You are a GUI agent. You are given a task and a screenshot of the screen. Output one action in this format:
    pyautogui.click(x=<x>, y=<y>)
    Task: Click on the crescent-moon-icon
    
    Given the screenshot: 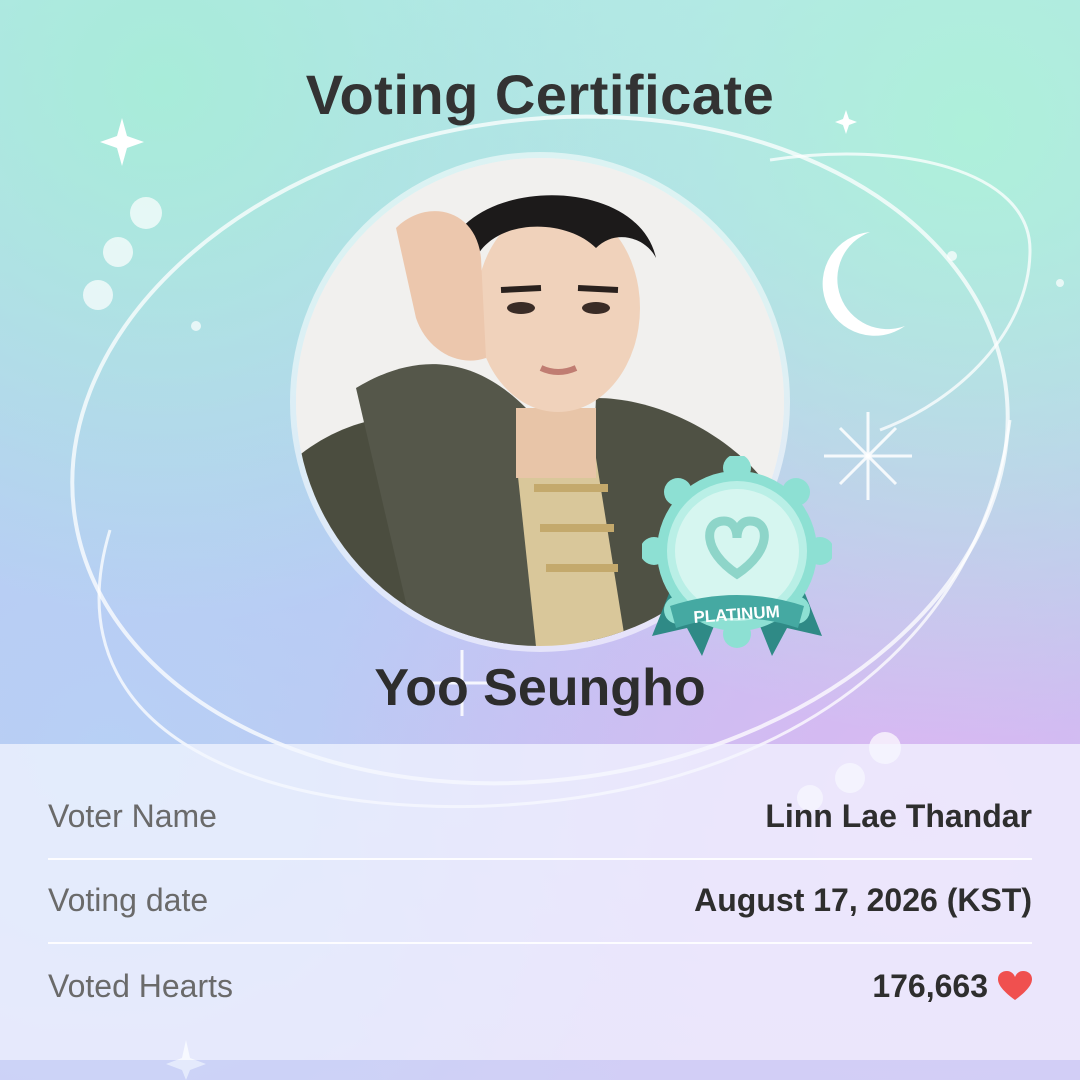 What is the action you would take?
    pyautogui.click(x=863, y=284)
    